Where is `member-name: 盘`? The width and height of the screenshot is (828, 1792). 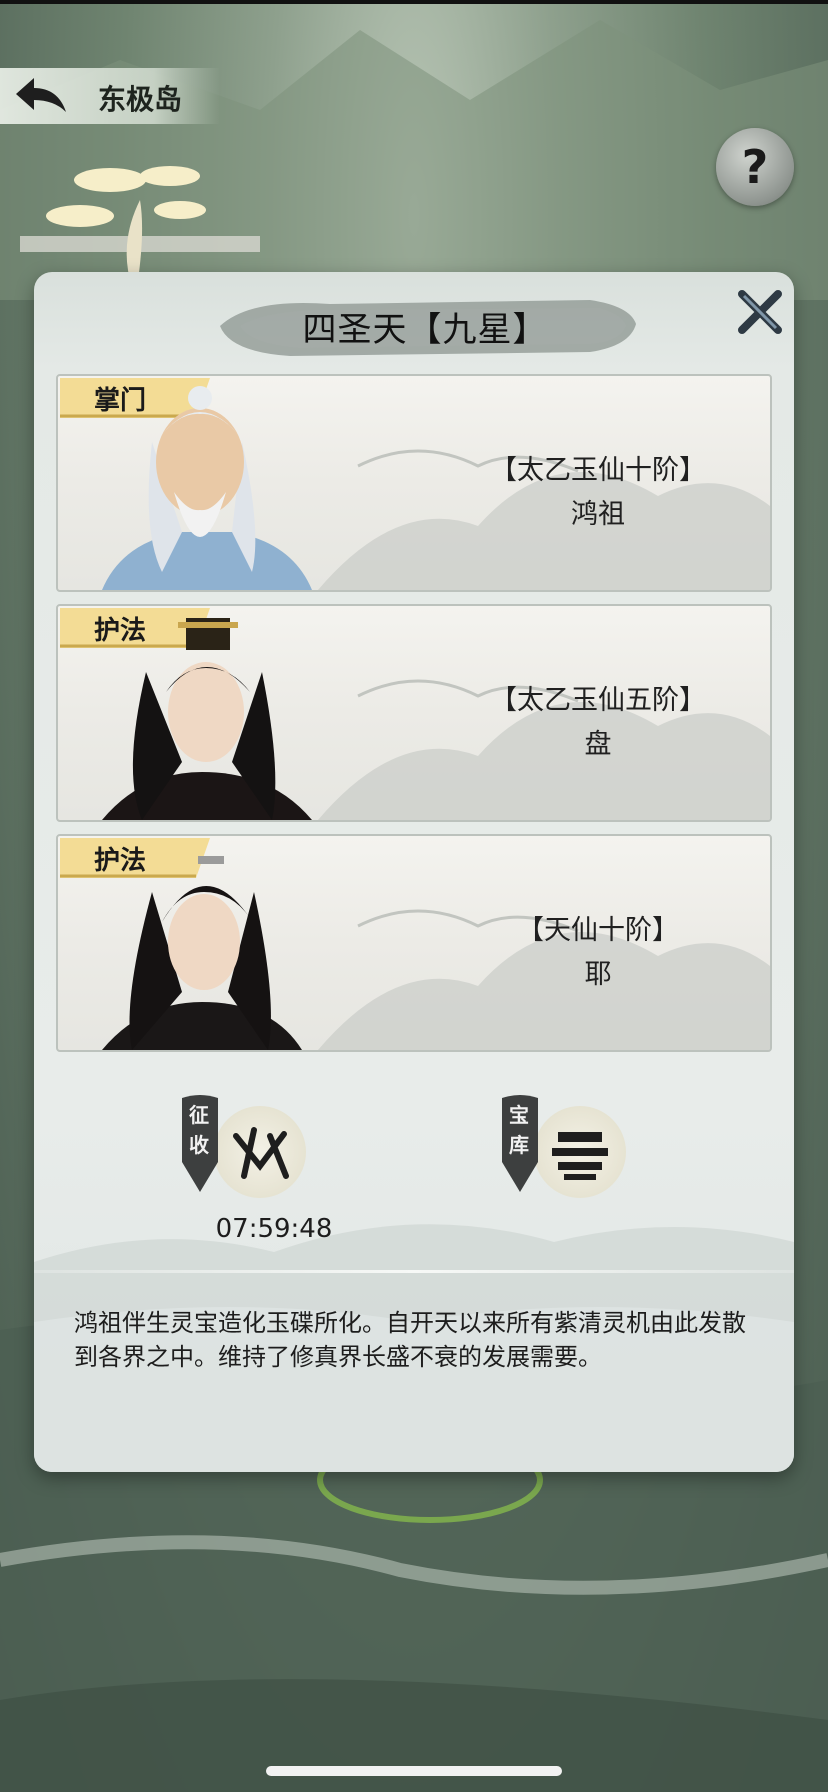 member-name: 盘 is located at coordinates (598, 744).